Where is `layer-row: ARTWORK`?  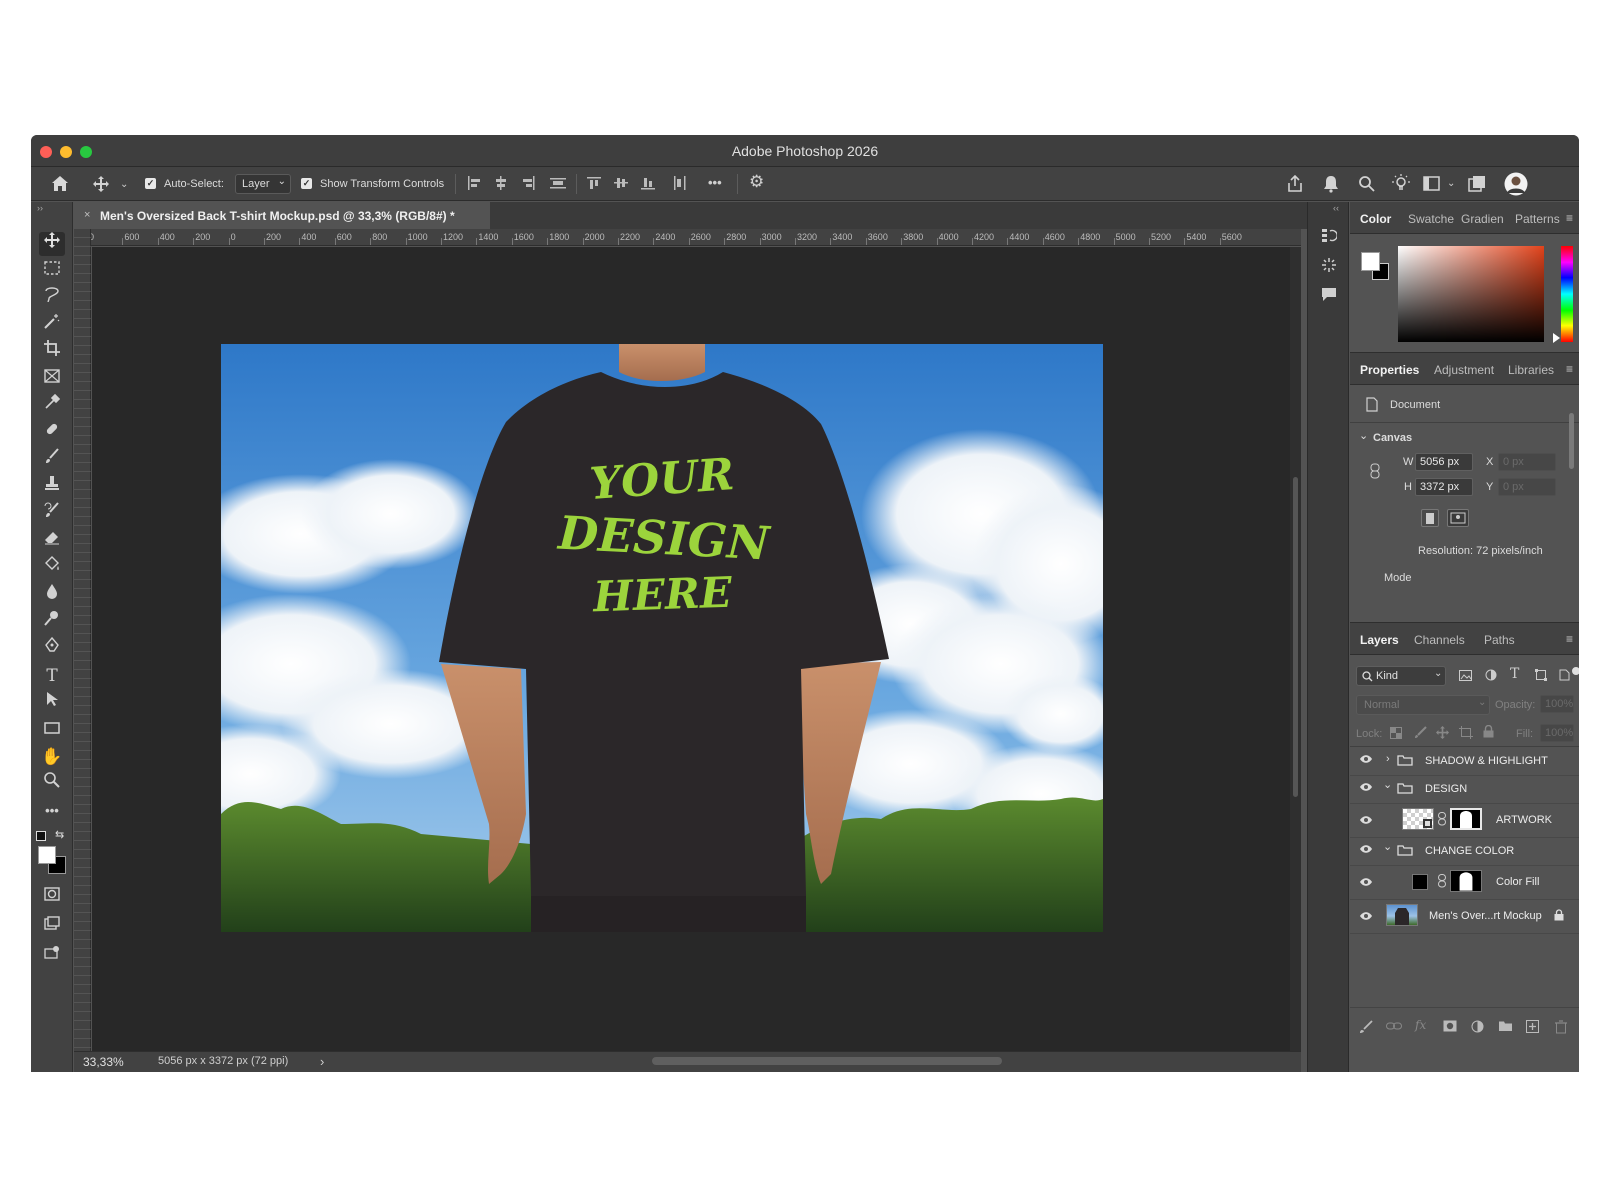
layer-row: ARTWORK is located at coordinates (1464, 820).